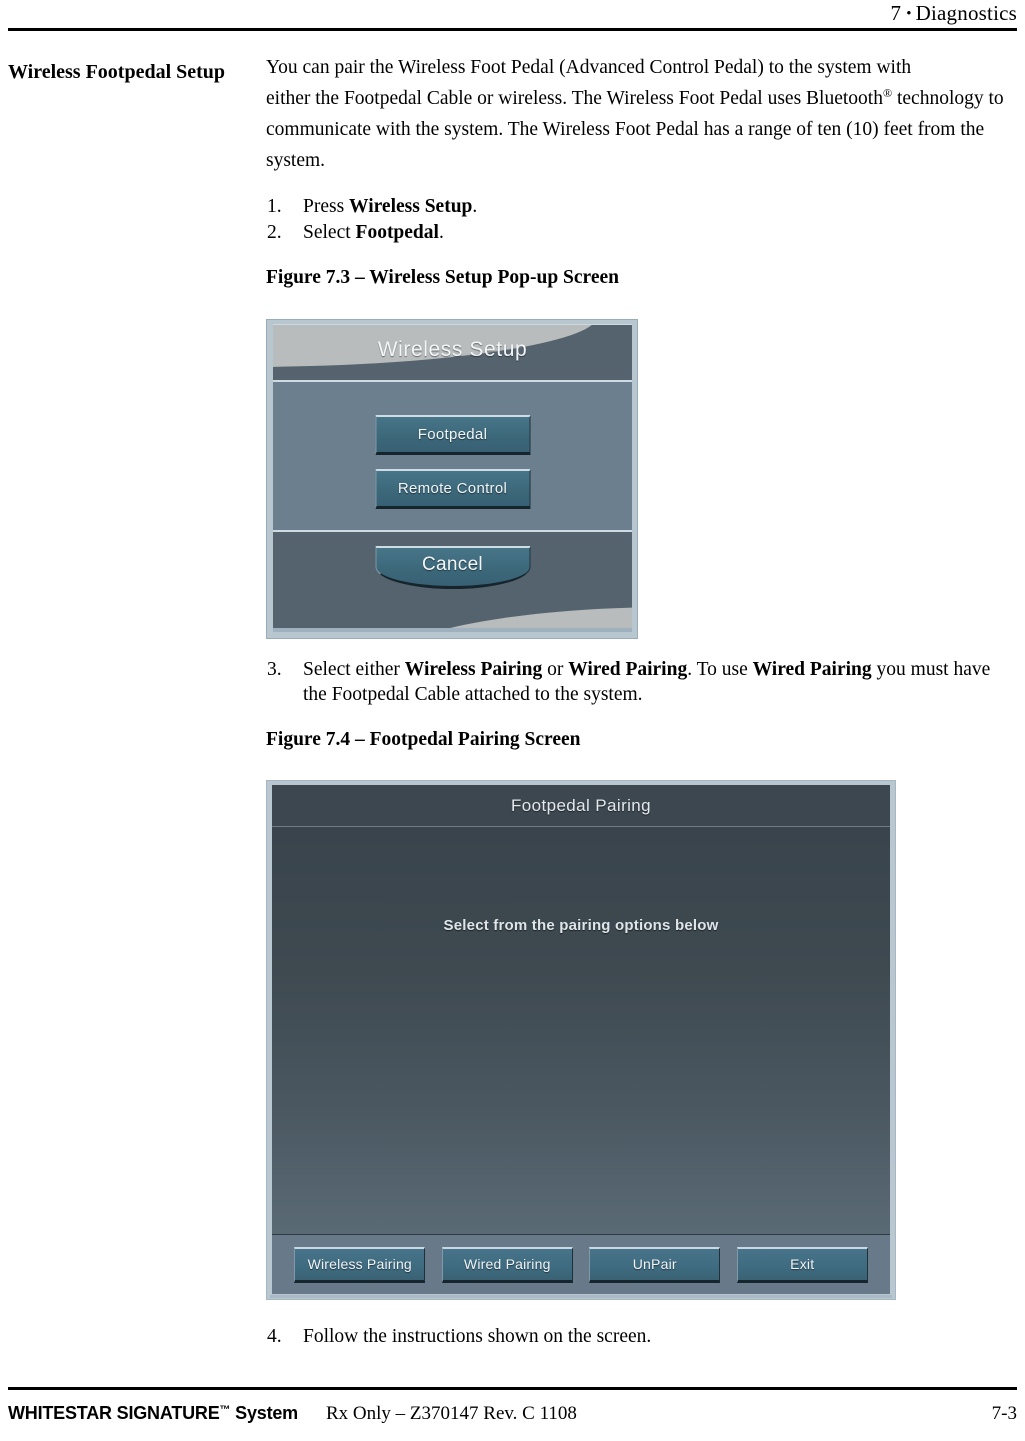 The image size is (1025, 1441). I want to click on footpedal-button-label: Footpedal, so click(452, 434).